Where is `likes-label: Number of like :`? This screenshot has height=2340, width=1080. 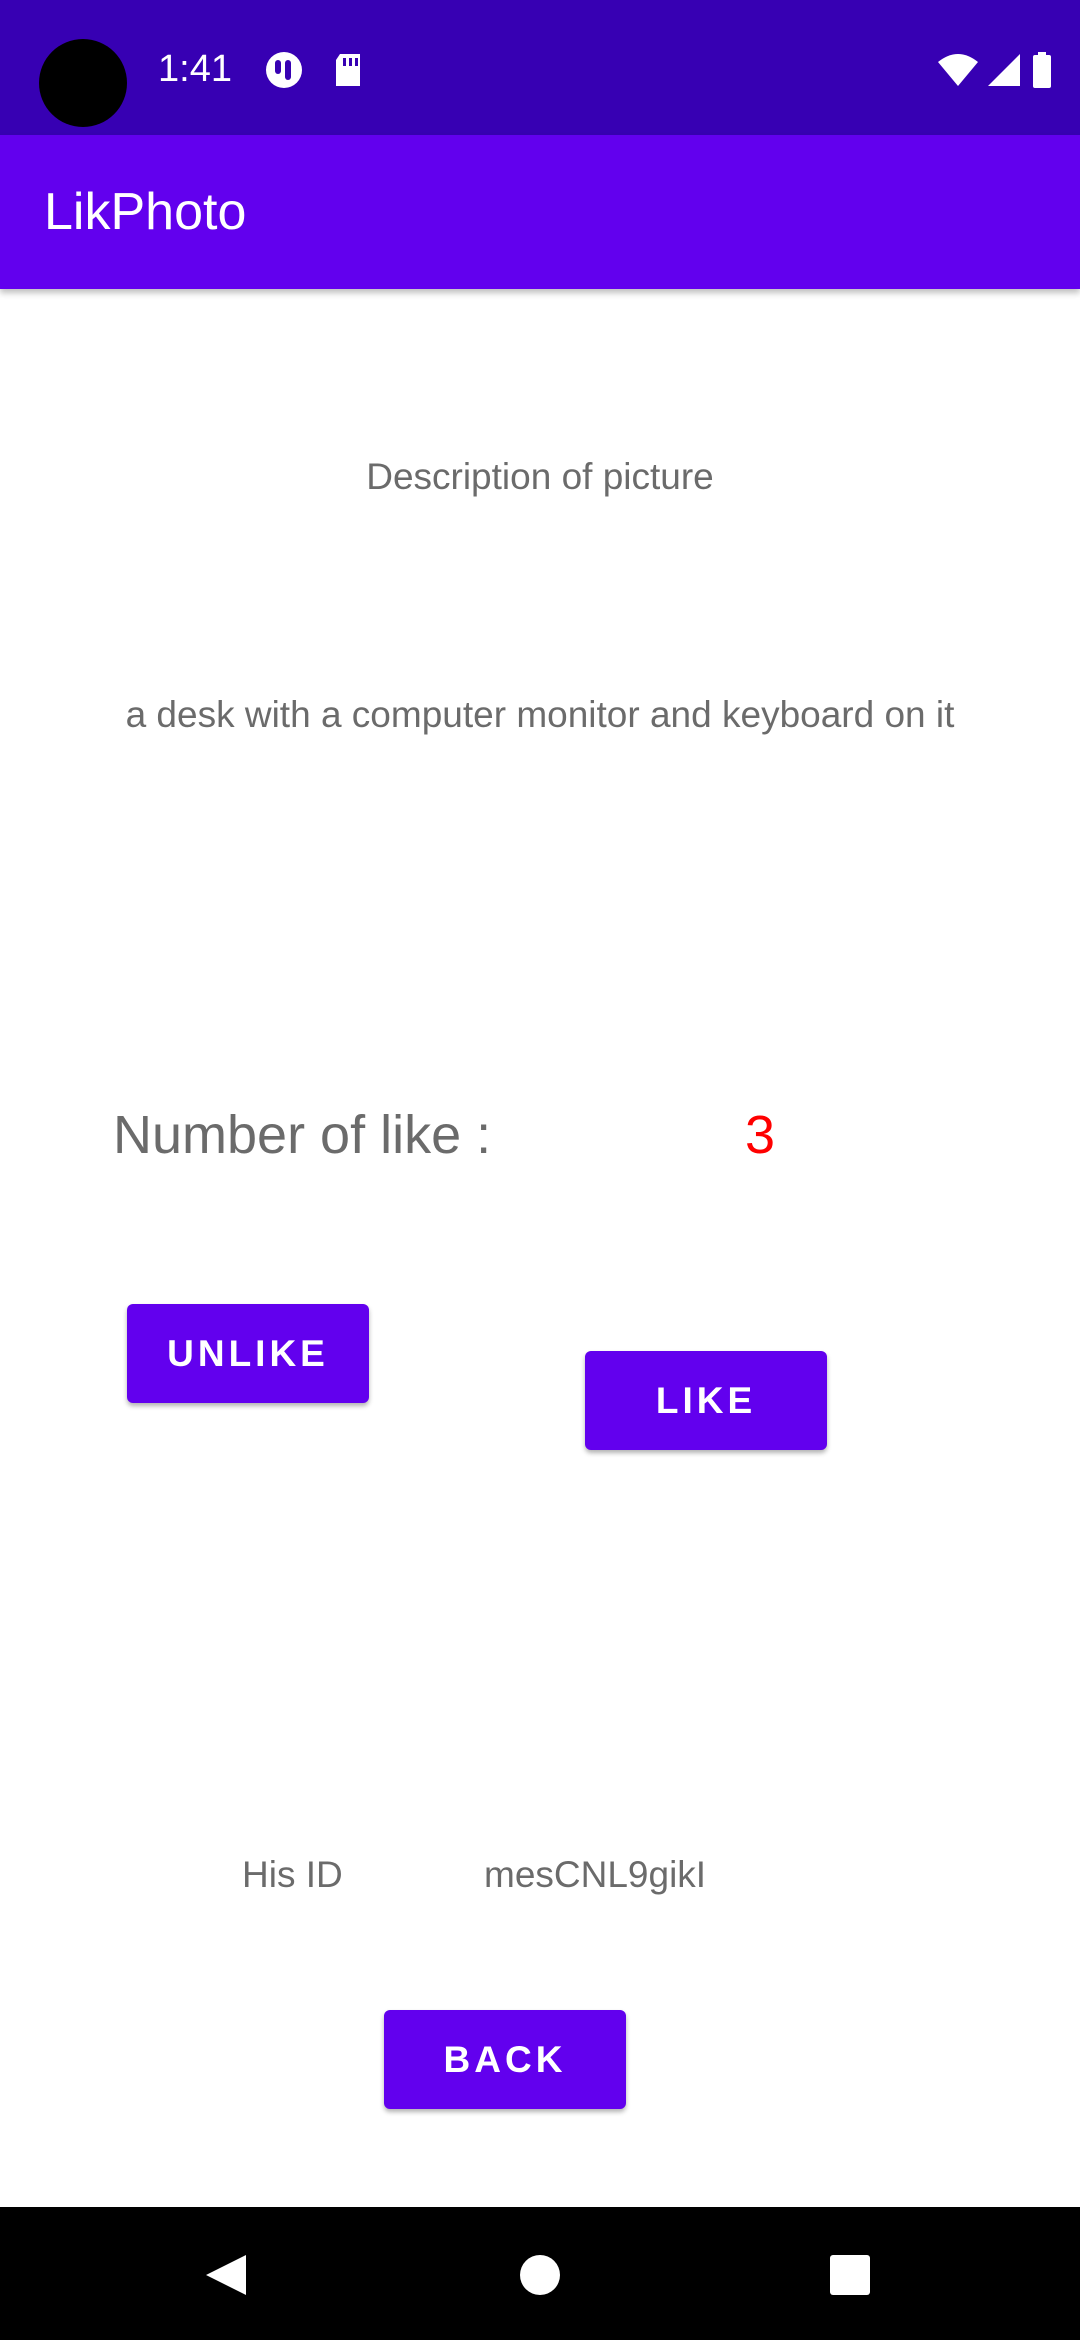 likes-label: Number of like : is located at coordinates (302, 1135).